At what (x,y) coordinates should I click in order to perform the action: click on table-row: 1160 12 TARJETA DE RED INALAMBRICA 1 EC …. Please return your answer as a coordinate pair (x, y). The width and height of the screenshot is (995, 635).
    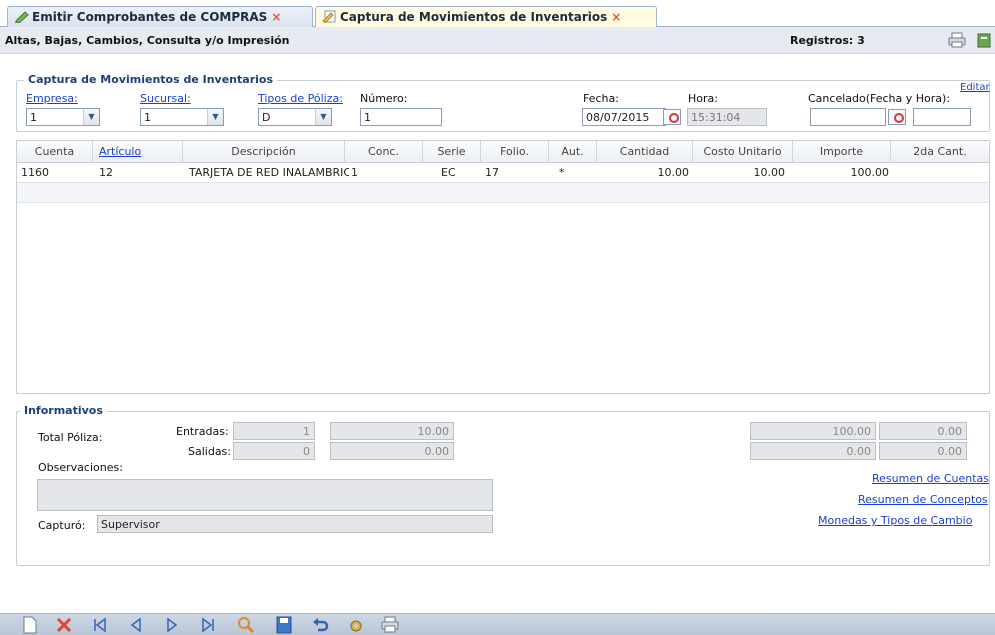
    Looking at the image, I should click on (503, 173).